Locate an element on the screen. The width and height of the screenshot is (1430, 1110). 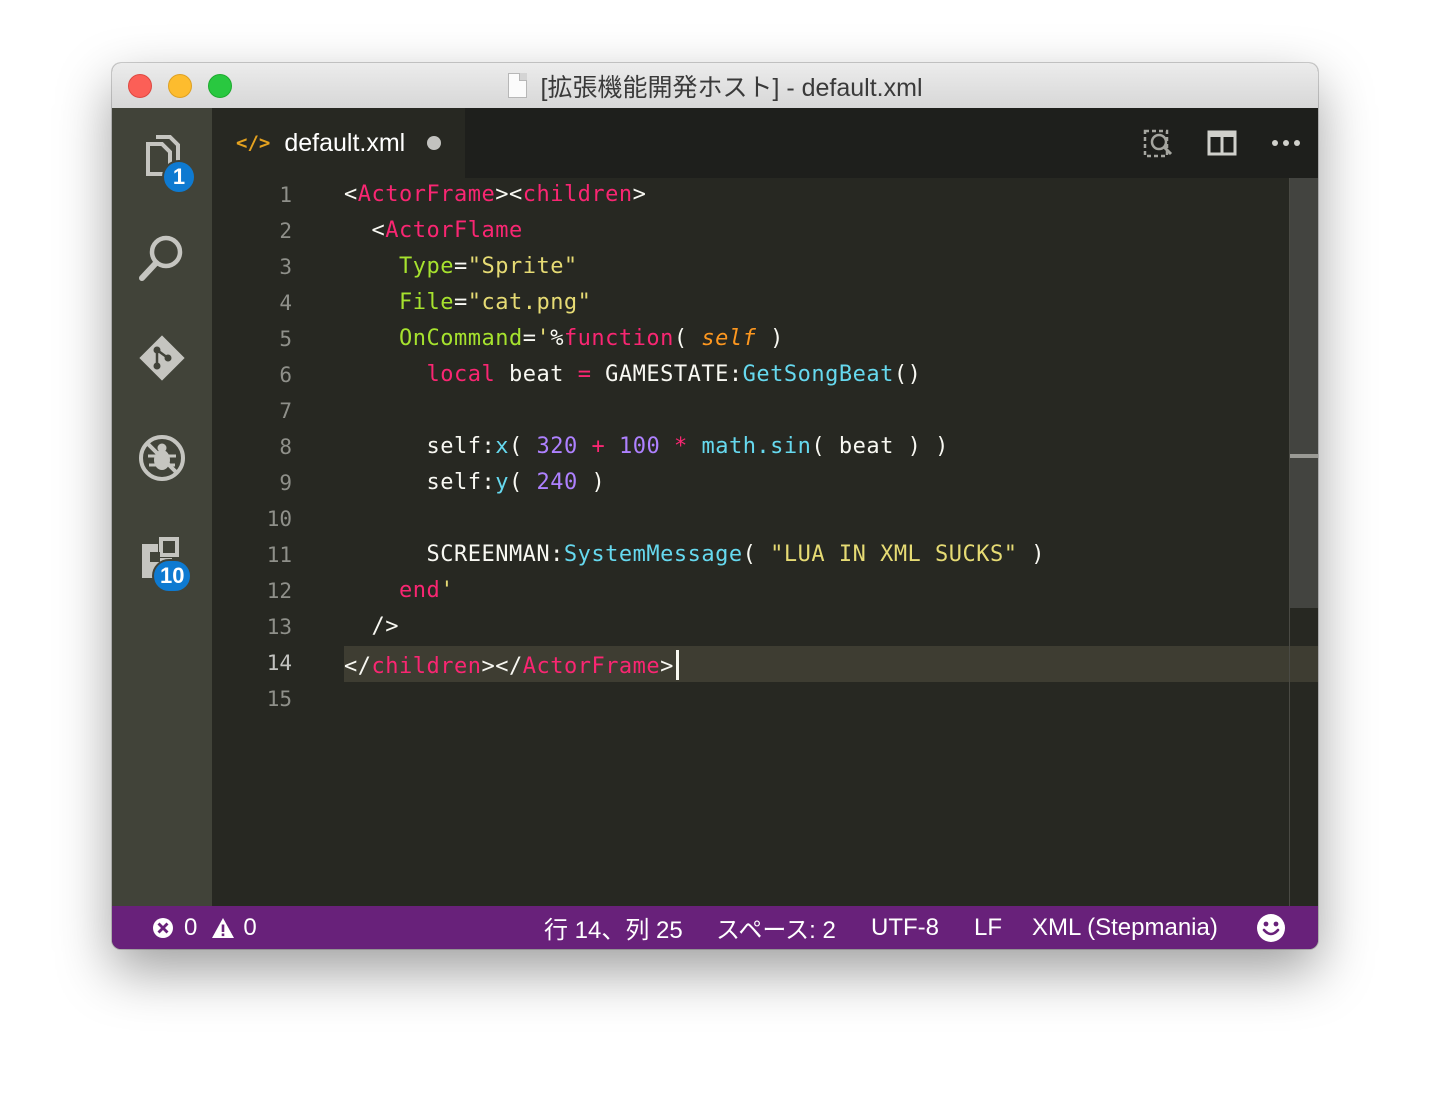
warning-count: 0 is located at coordinates (250, 927).